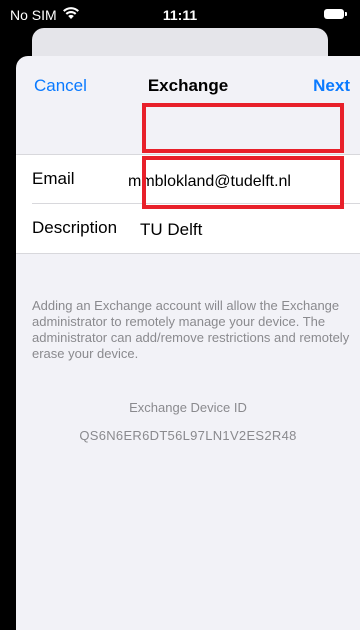  What do you see at coordinates (188, 407) in the screenshot?
I see `device-id-label: Exchange Device ID` at bounding box center [188, 407].